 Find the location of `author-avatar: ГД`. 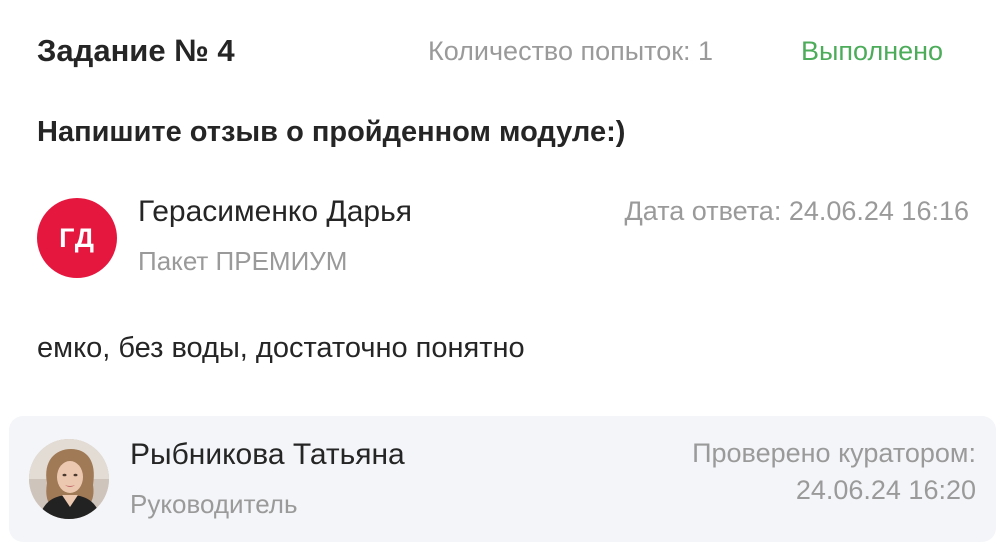

author-avatar: ГД is located at coordinates (77, 238).